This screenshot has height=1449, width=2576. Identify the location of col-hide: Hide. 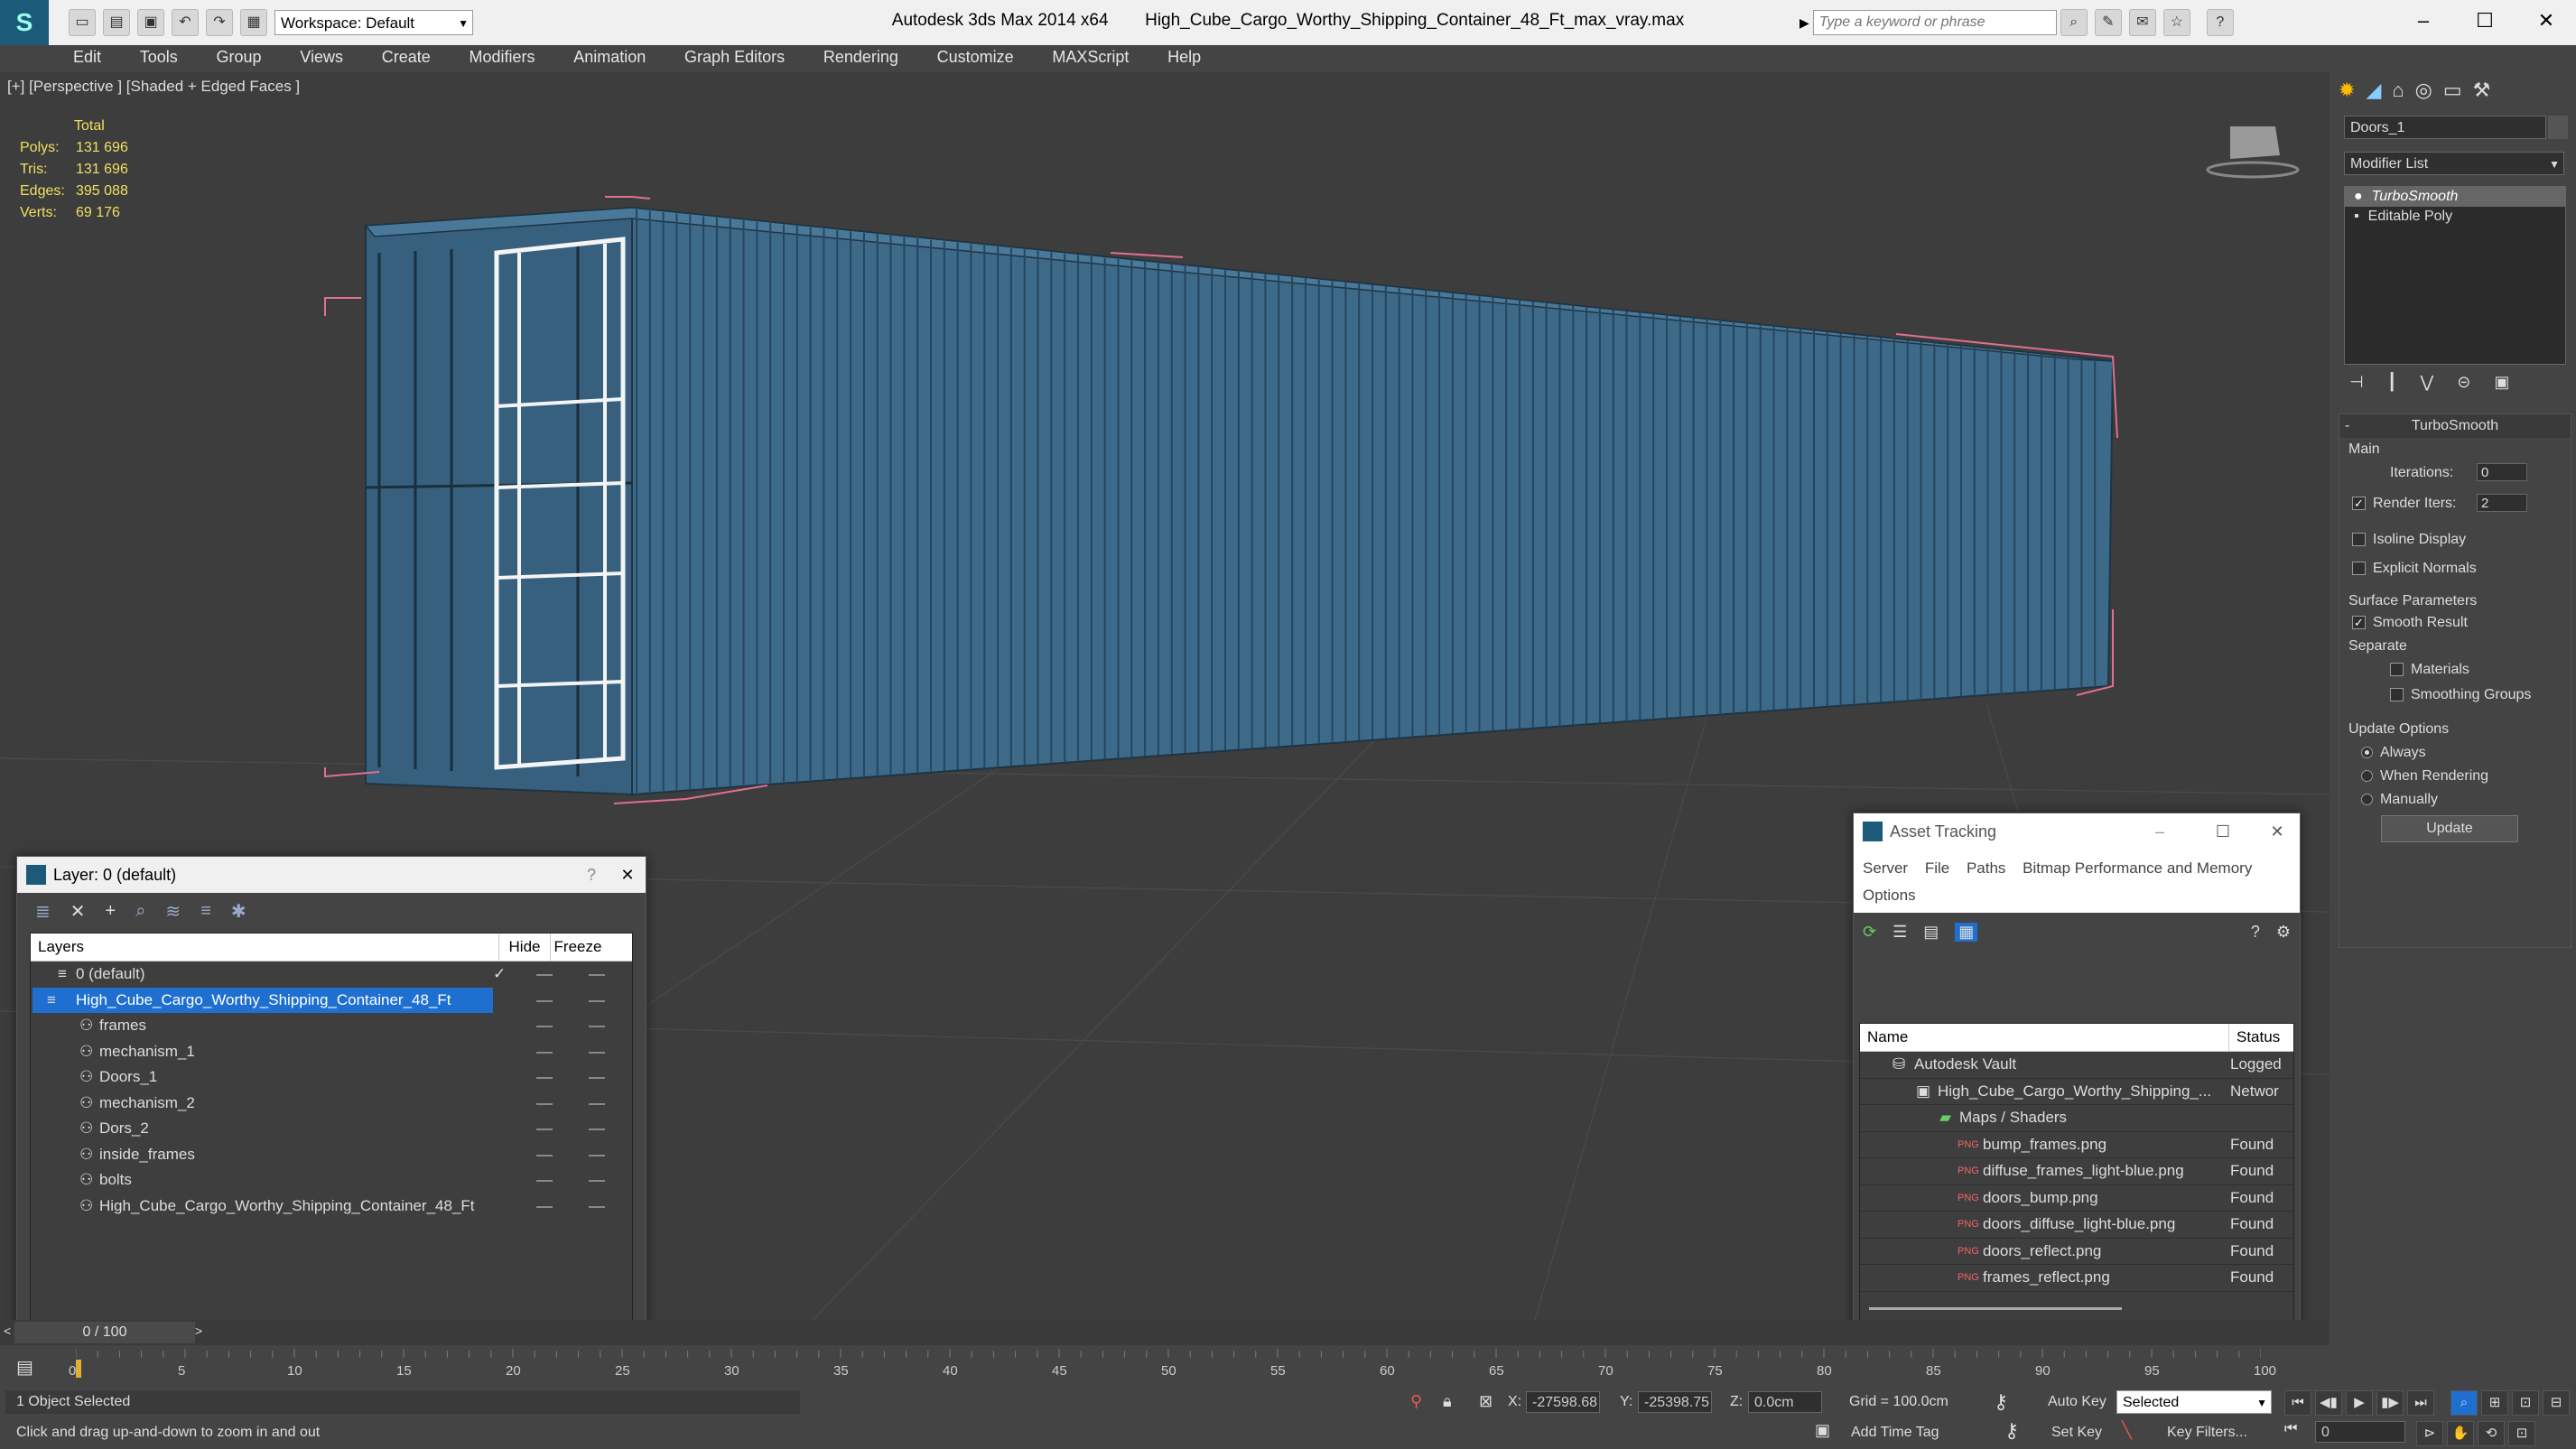
(525, 947).